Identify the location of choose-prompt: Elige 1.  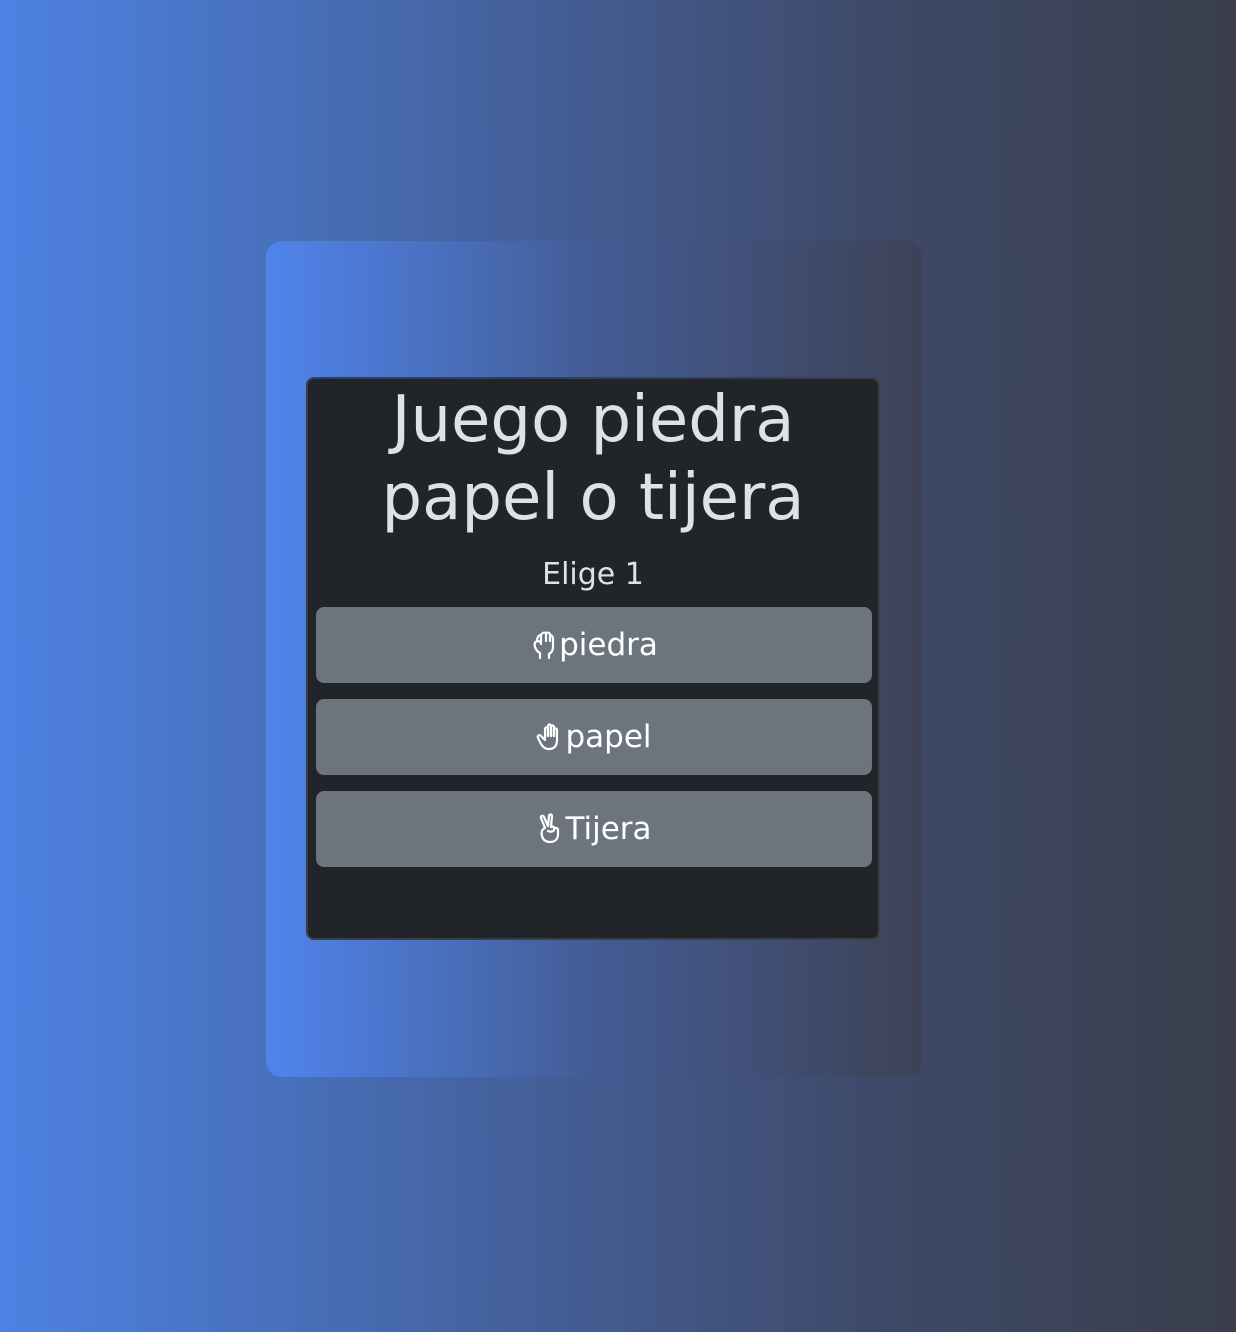
(593, 574).